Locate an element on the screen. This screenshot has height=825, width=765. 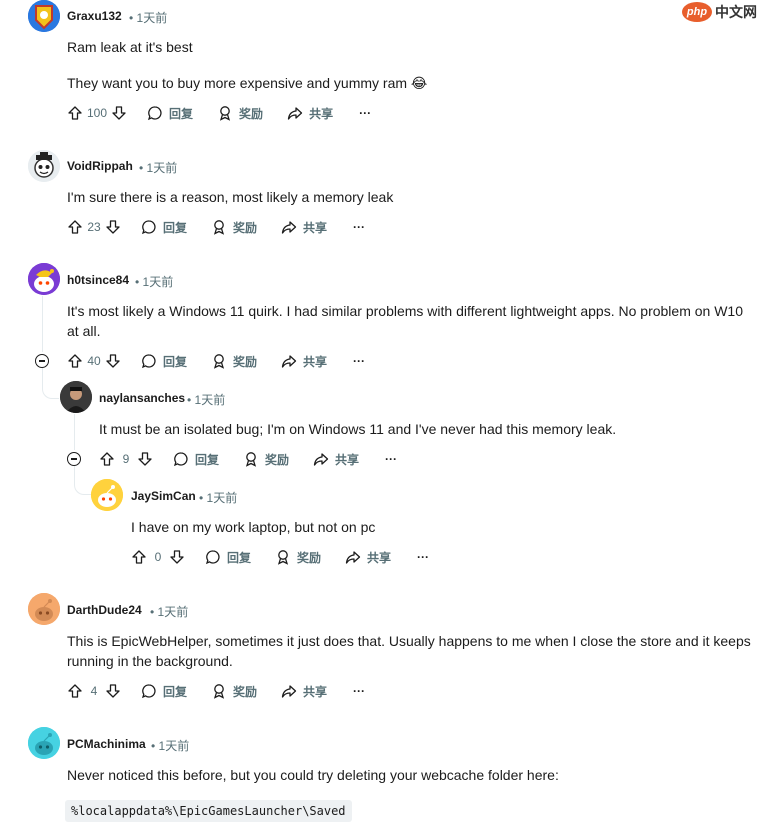
comment-author: VoidRippah is located at coordinates (100, 166).